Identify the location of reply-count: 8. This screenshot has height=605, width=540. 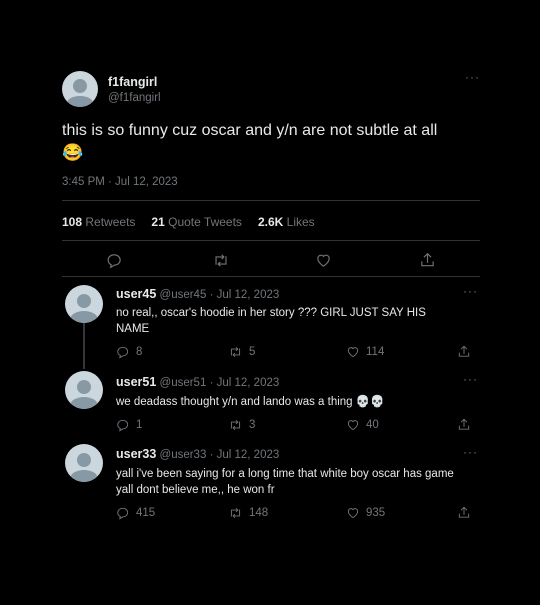
(139, 352).